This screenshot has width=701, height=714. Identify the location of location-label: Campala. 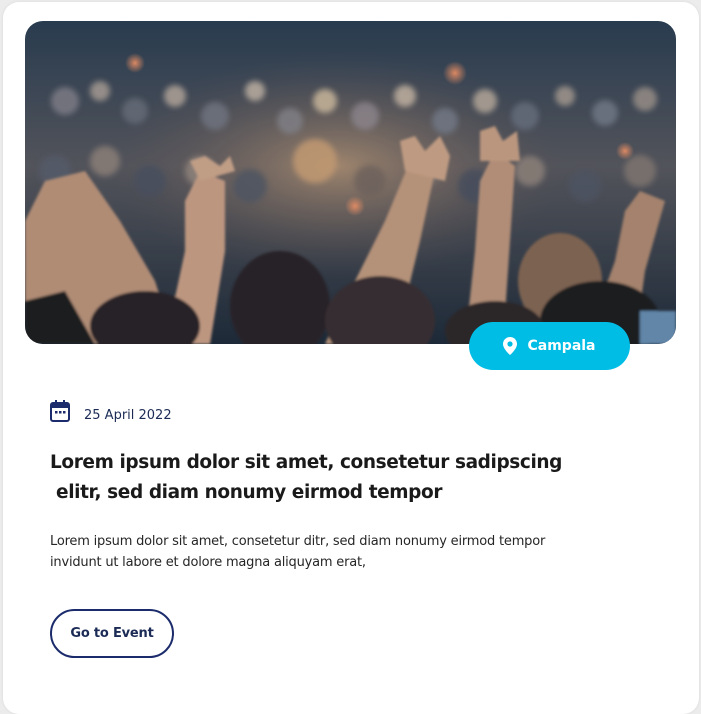
(561, 346).